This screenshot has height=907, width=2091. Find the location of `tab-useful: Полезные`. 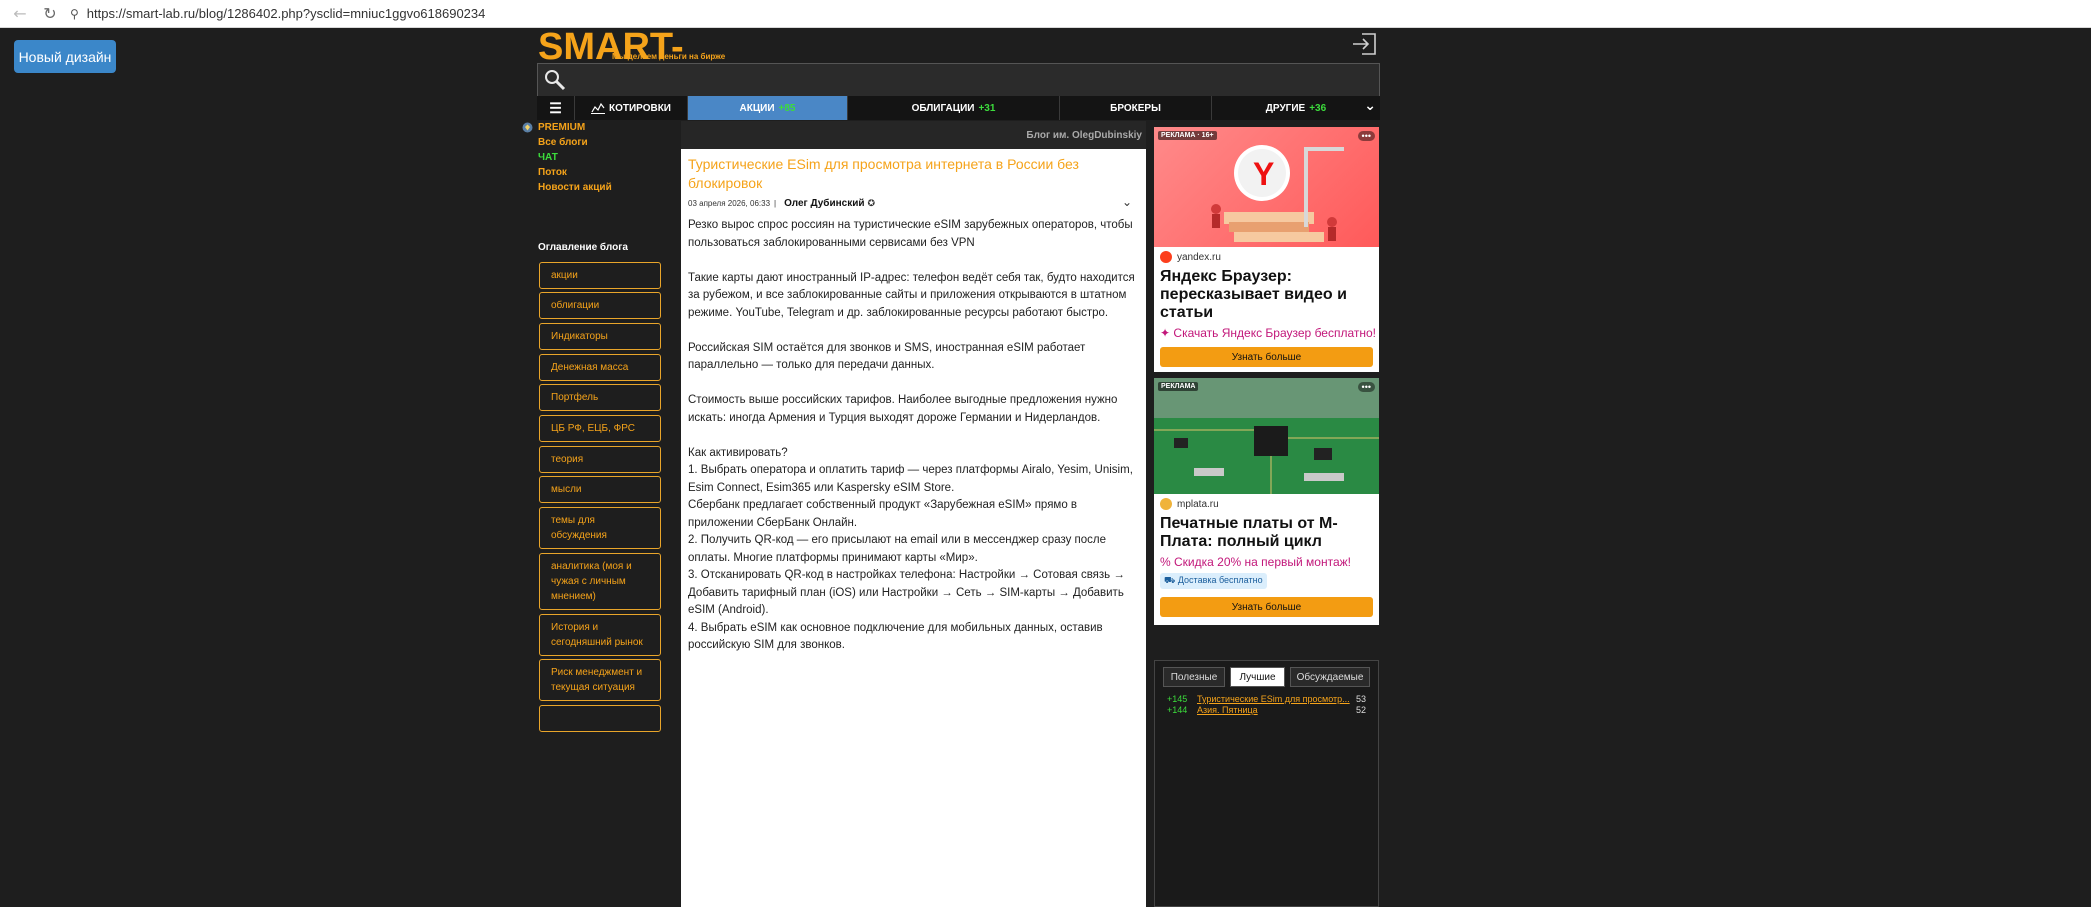

tab-useful: Полезные is located at coordinates (1194, 677).